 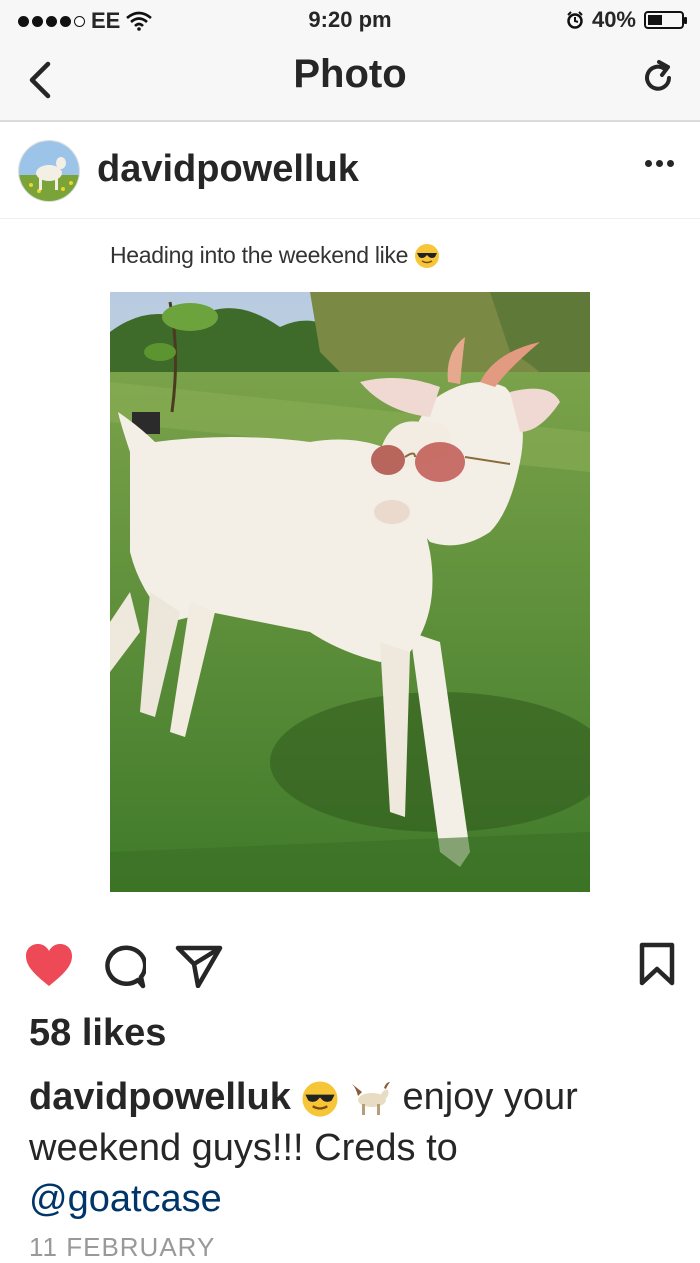 What do you see at coordinates (97, 1033) in the screenshot?
I see `likes-count: 58 likes` at bounding box center [97, 1033].